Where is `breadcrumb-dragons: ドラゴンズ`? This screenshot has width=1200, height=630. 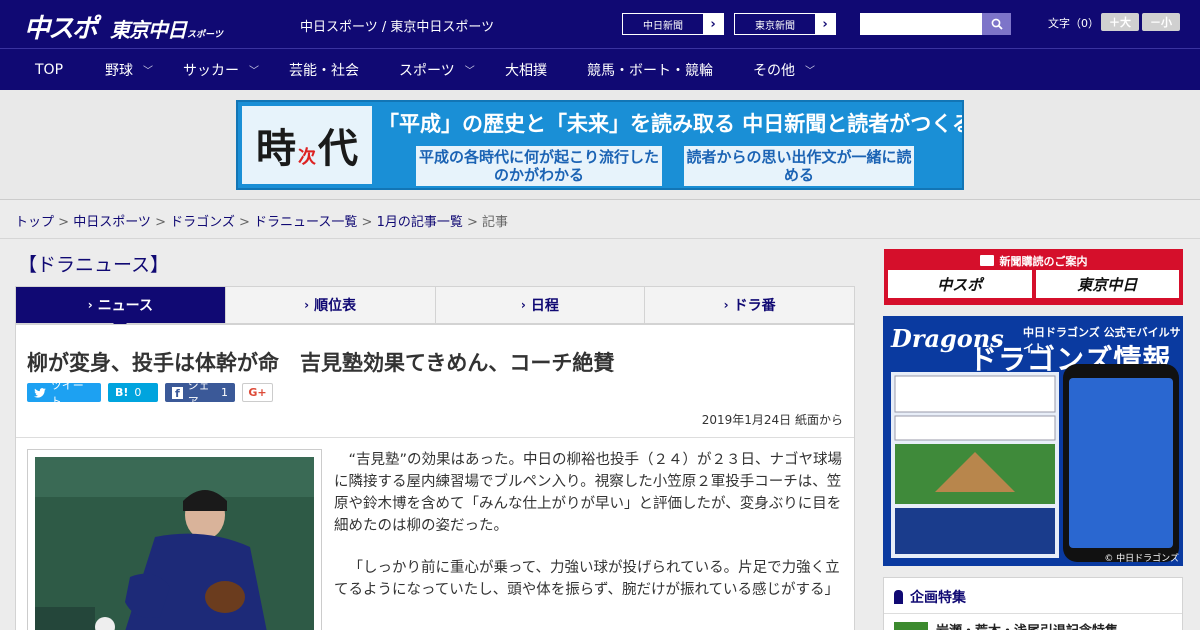
breadcrumb-dragons: ドラゴンズ is located at coordinates (202, 222).